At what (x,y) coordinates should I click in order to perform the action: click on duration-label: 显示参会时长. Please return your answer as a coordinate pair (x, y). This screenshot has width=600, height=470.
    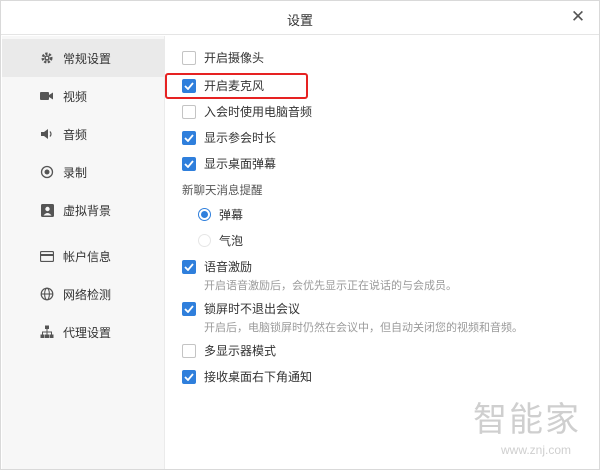
    Looking at the image, I should click on (240, 138).